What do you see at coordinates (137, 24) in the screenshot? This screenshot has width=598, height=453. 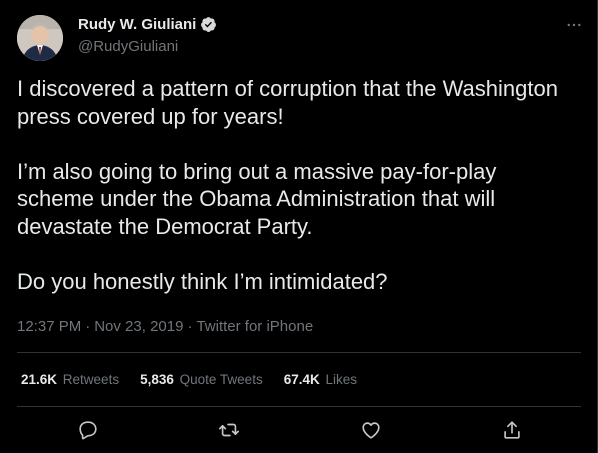 I see `author-name-text: Rudy W. Giuliani` at bounding box center [137, 24].